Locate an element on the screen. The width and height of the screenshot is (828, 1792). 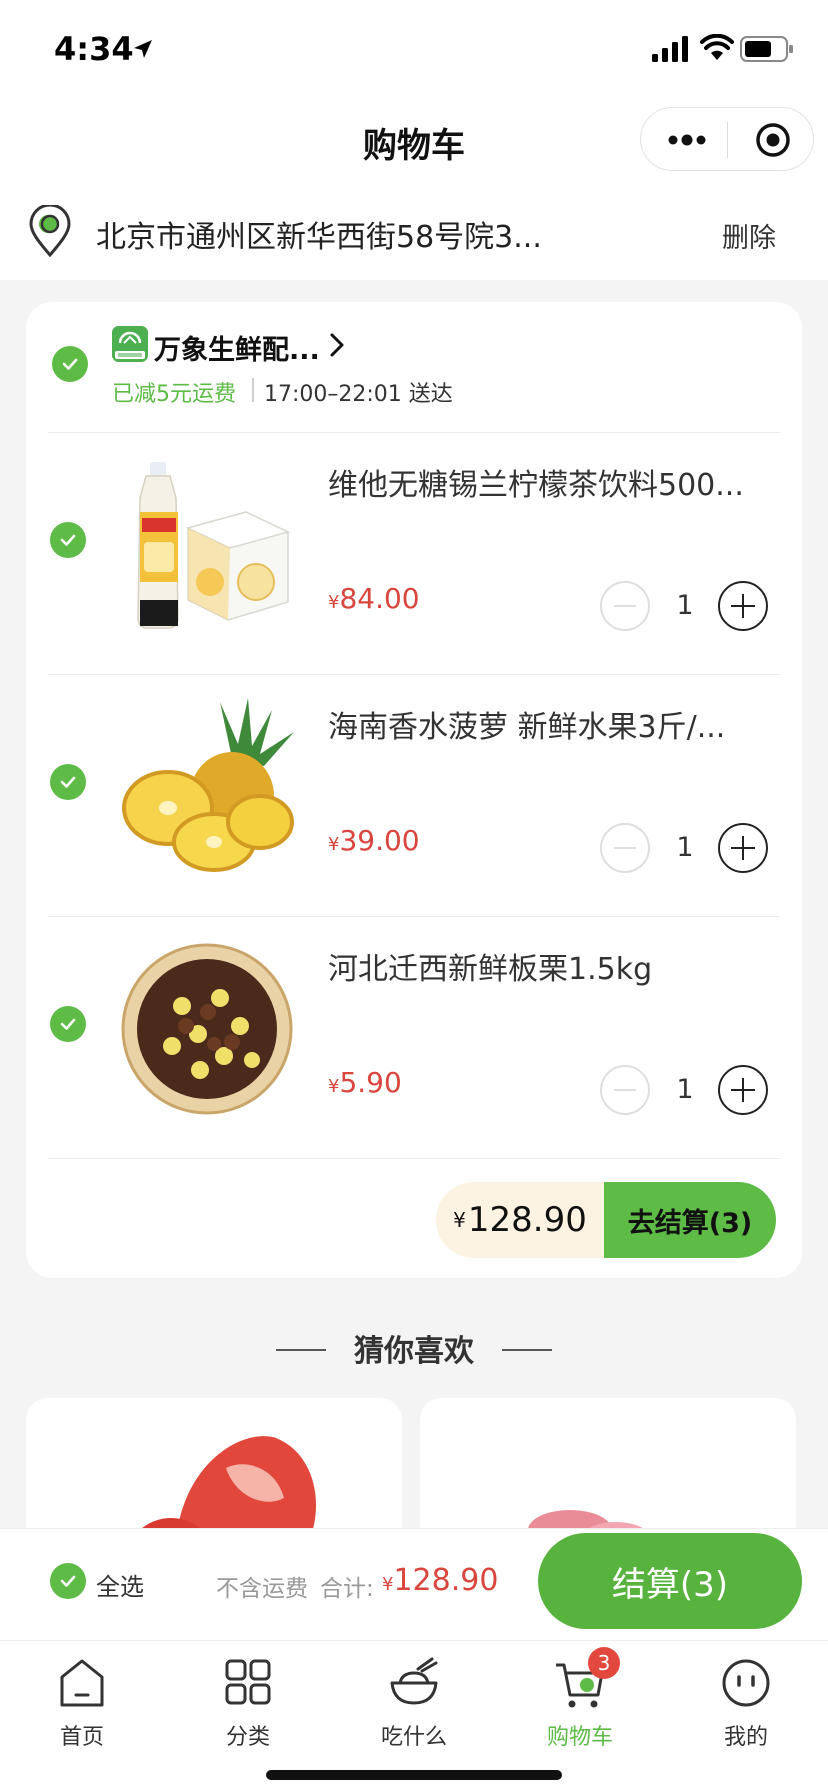
tab-label: 购物车 is located at coordinates (579, 1737).